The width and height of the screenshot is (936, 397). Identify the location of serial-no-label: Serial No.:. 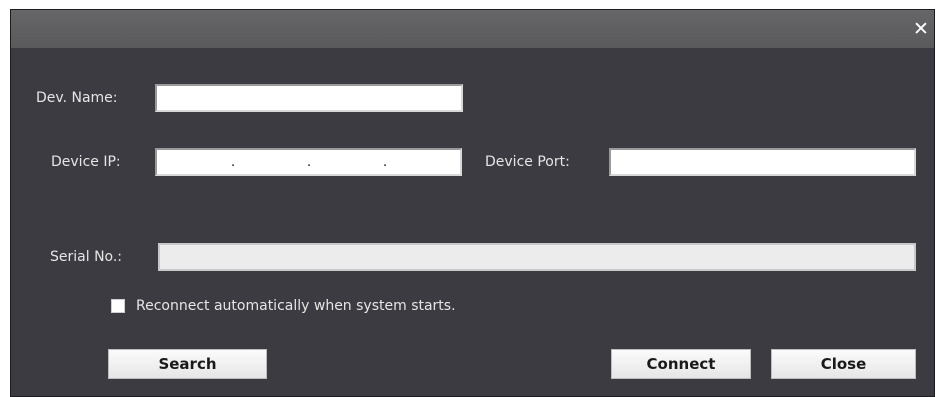
(86, 257).